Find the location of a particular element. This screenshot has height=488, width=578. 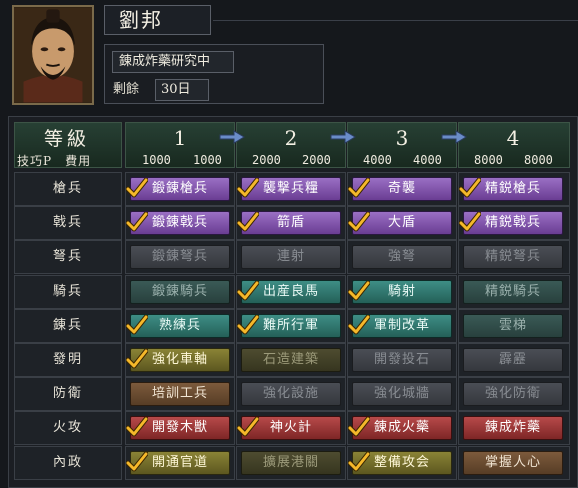

tech-button: 鍛錬弩兵 is located at coordinates (180, 257).